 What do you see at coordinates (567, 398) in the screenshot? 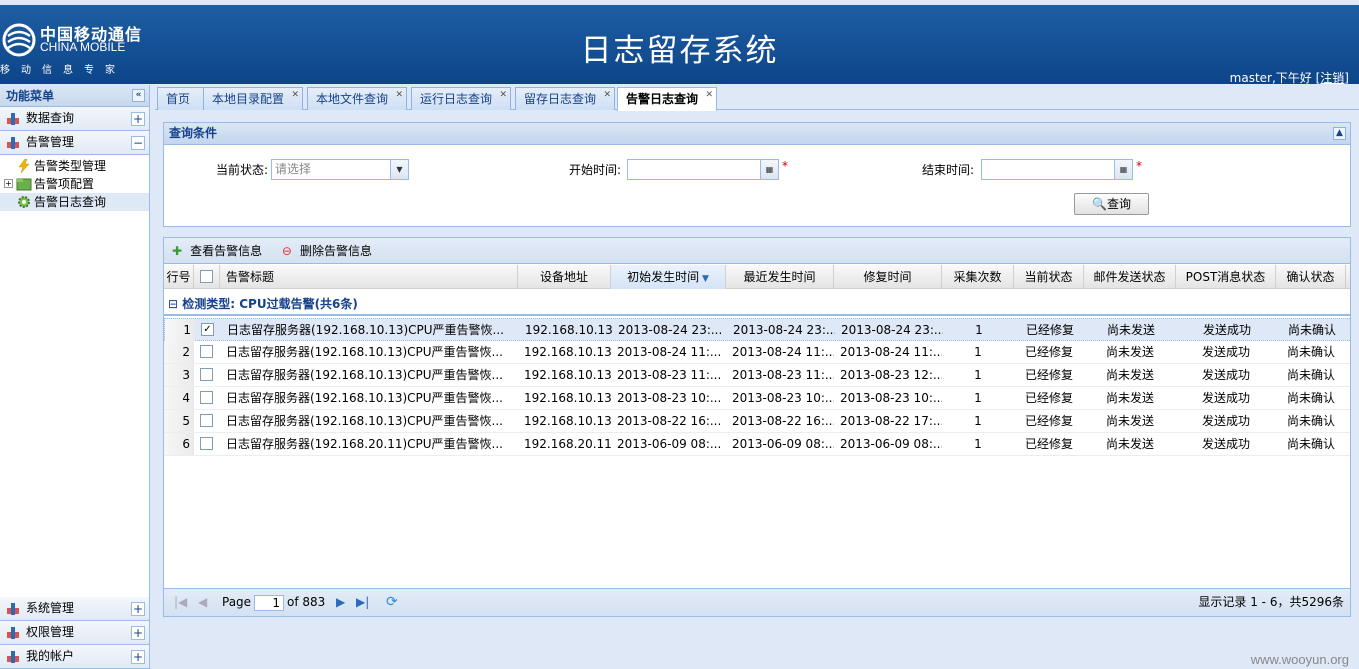
I see `cell-ip: 192.168.10.13` at bounding box center [567, 398].